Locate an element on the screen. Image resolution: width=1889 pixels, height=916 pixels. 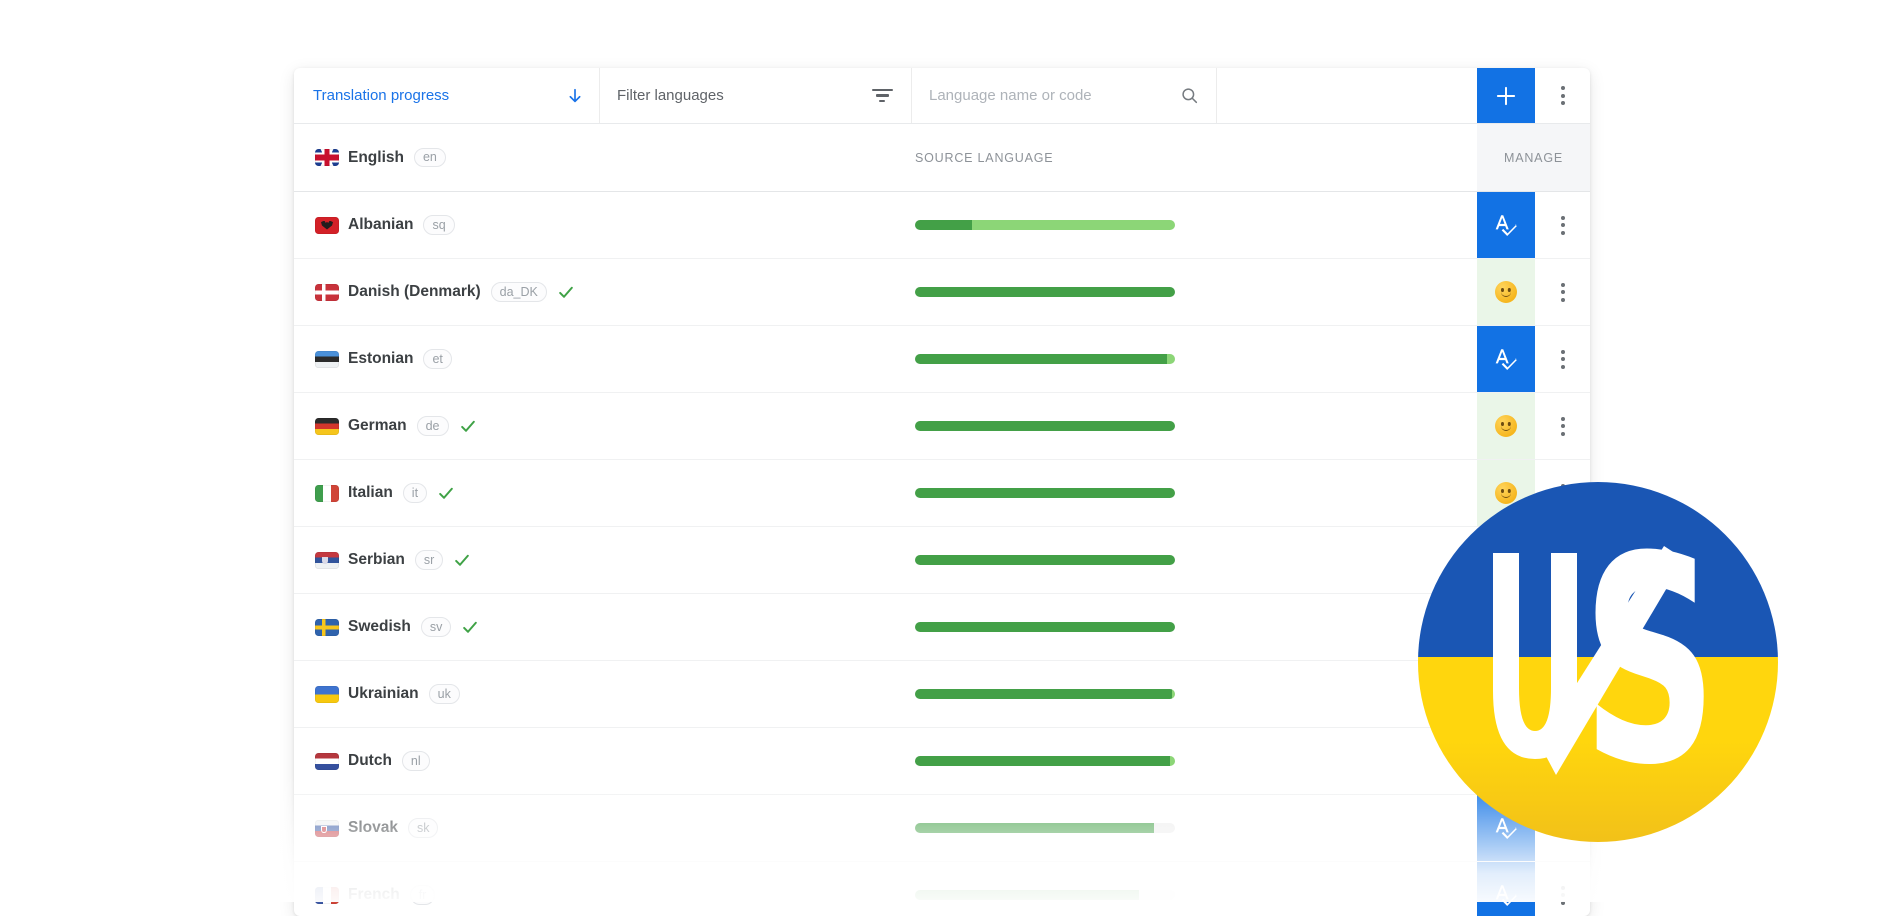
language-name-cell: Serbian sr is located at coordinates (382, 560).